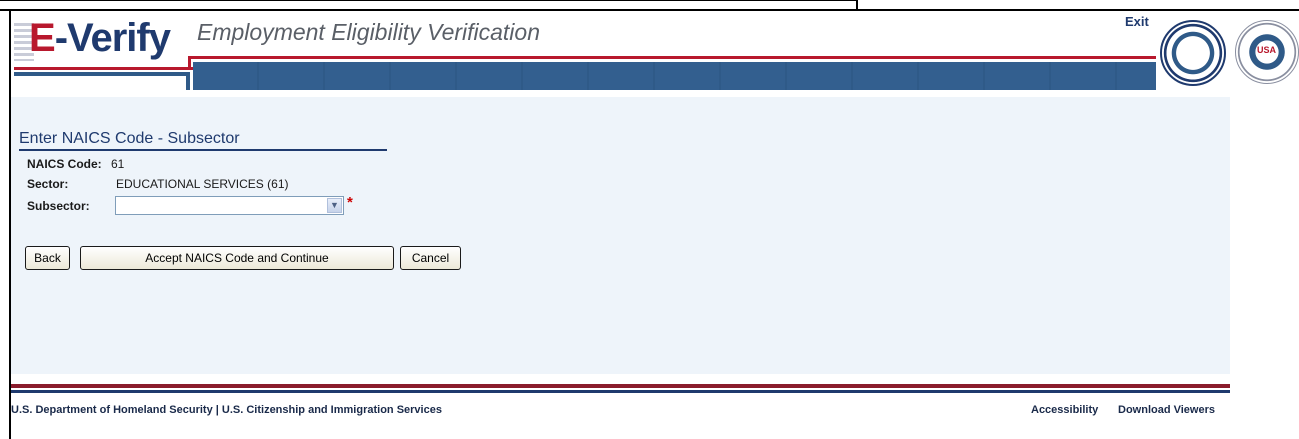 This screenshot has width=1299, height=439. Describe the element at coordinates (203, 150) in the screenshot. I see `title-underline` at that location.